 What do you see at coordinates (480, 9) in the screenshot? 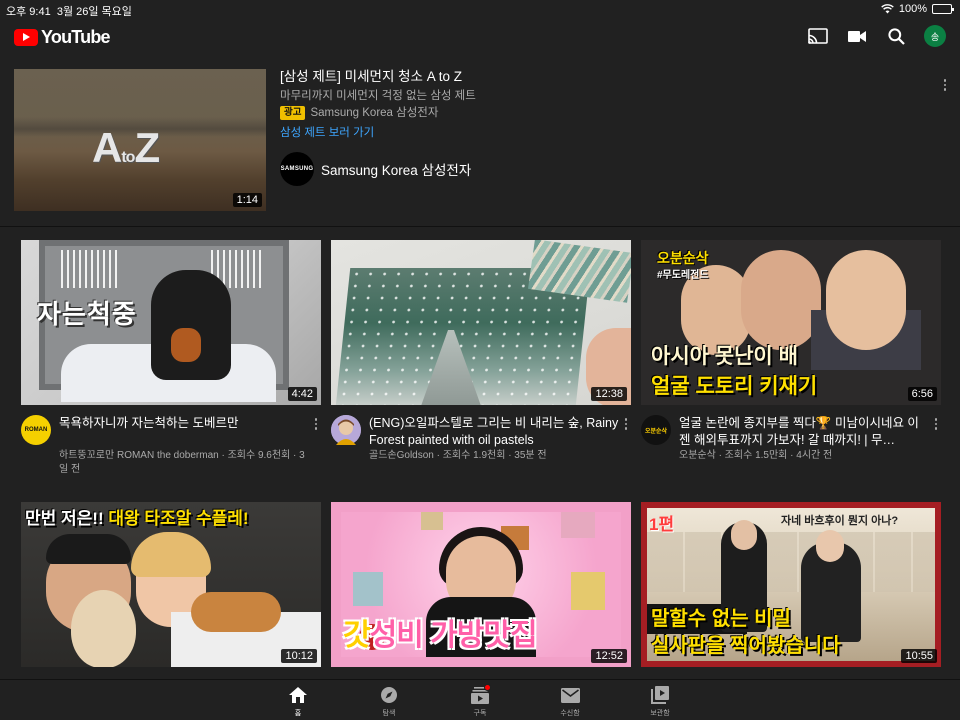
I see `status-bar: 오후 9:41 3월 26일 목요일 100%` at bounding box center [480, 9].